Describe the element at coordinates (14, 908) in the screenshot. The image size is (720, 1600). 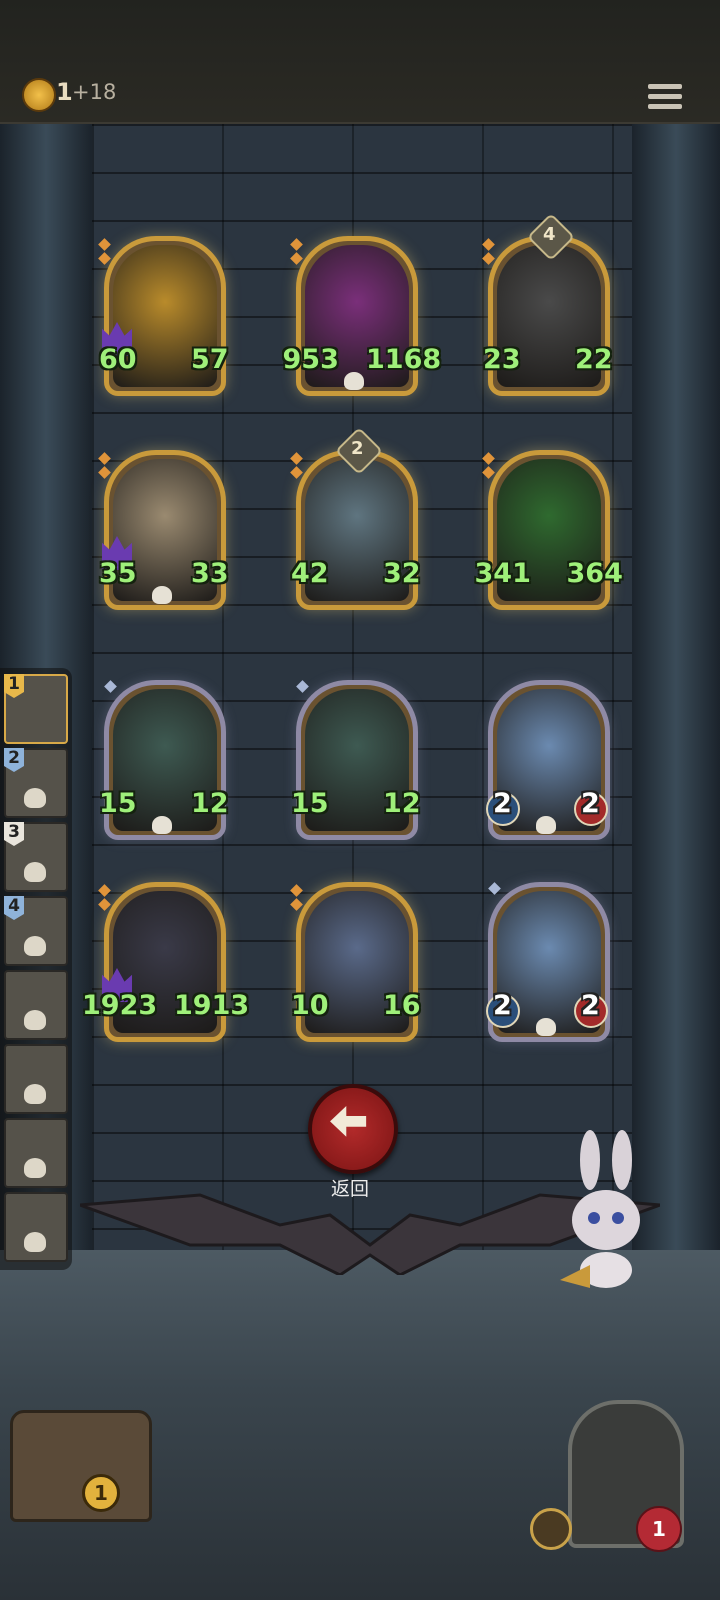
I see `queue-order-badge: 4` at that location.